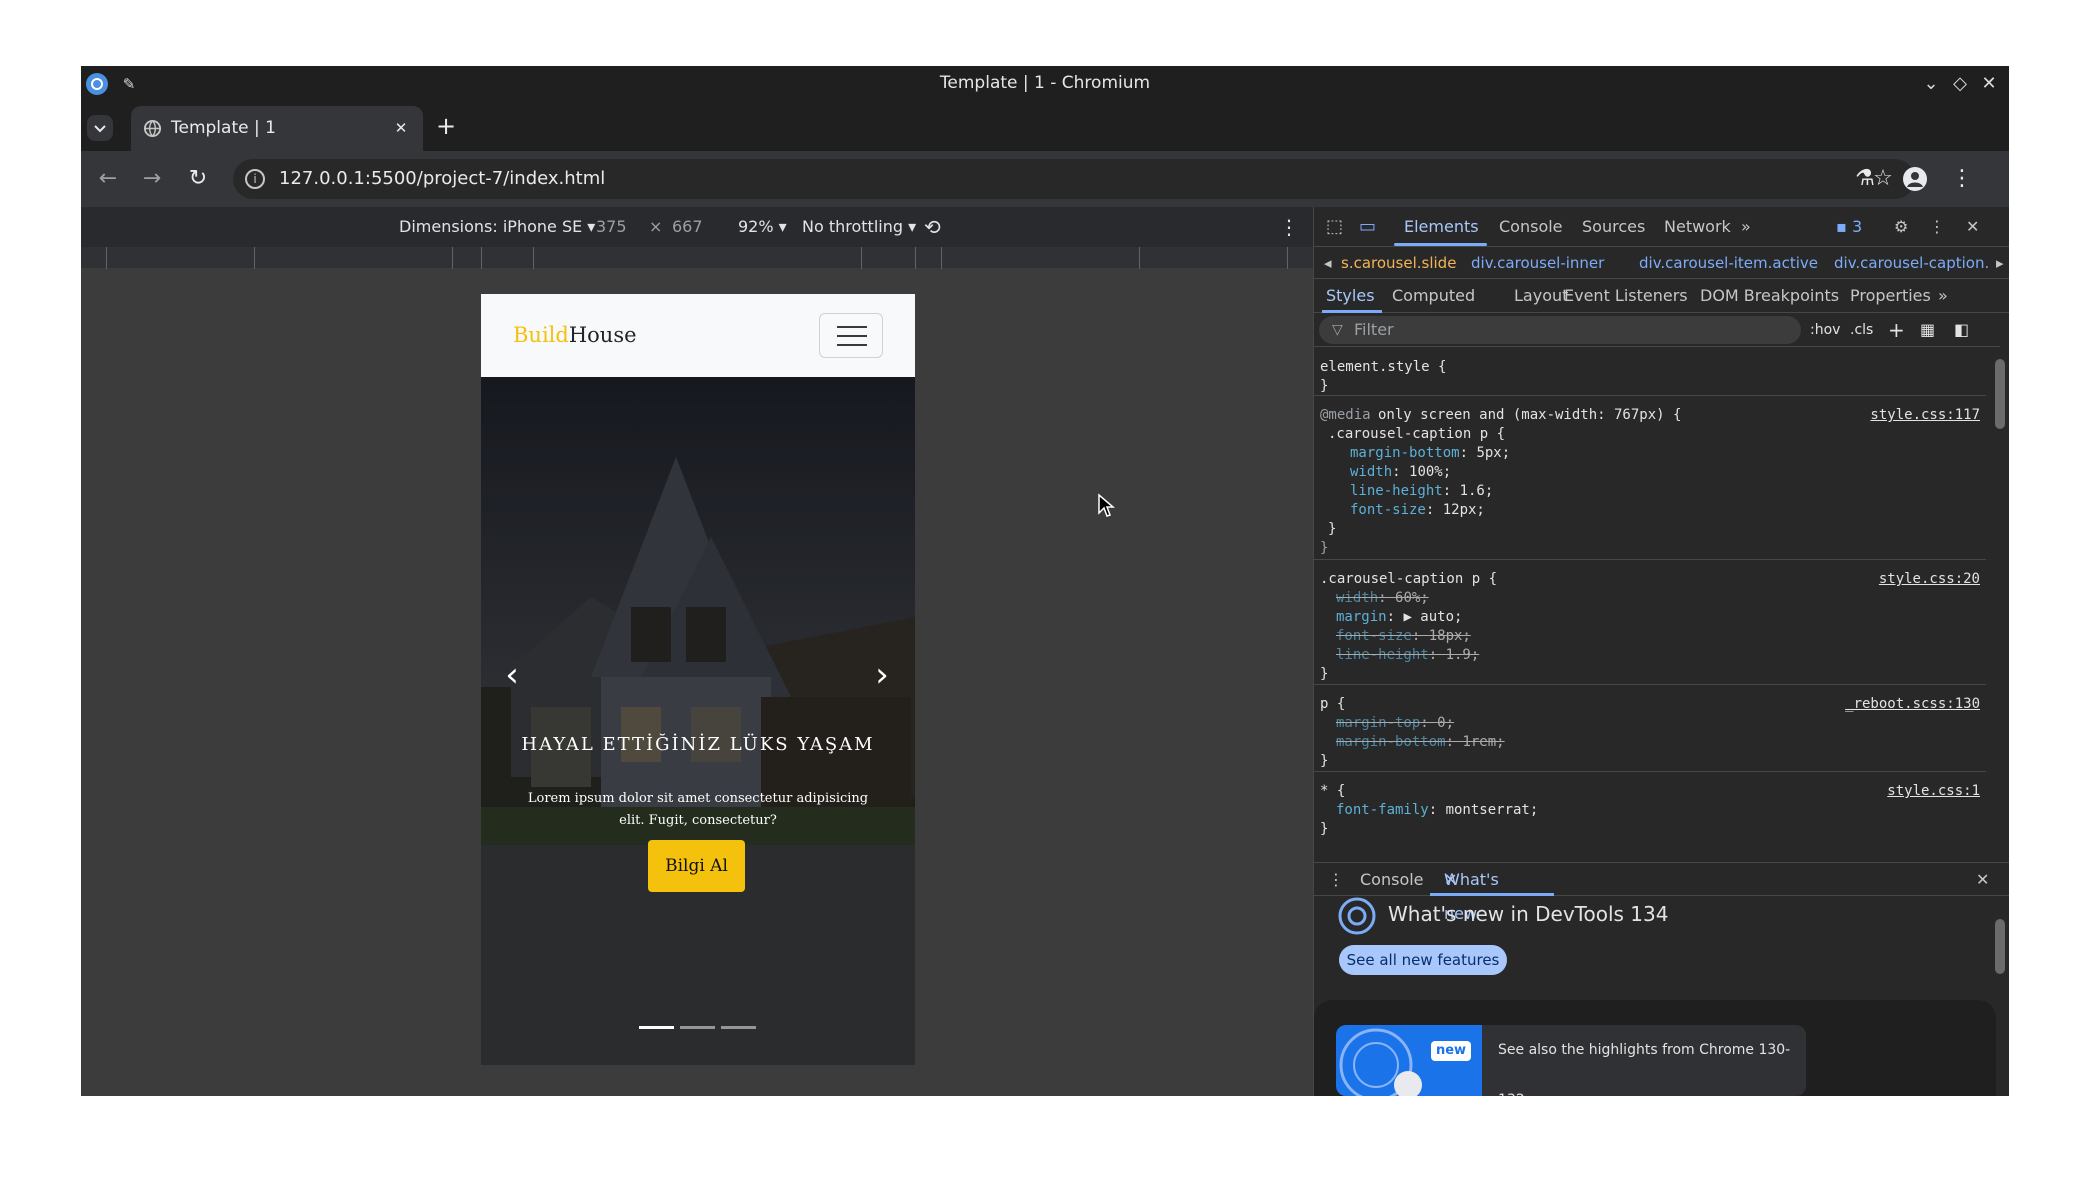 This screenshot has height=1187, width=2082. Describe the element at coordinates (851, 335) in the screenshot. I see `hamburger-menu-button` at that location.